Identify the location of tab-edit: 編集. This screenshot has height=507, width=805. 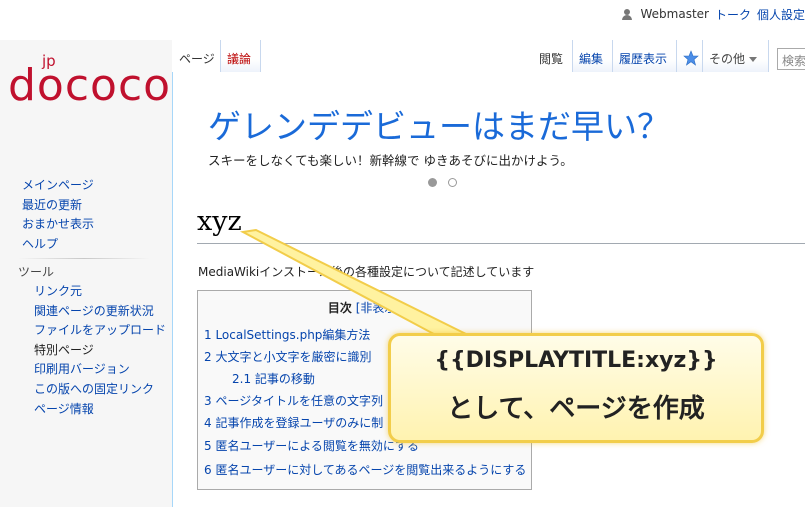
(593, 56).